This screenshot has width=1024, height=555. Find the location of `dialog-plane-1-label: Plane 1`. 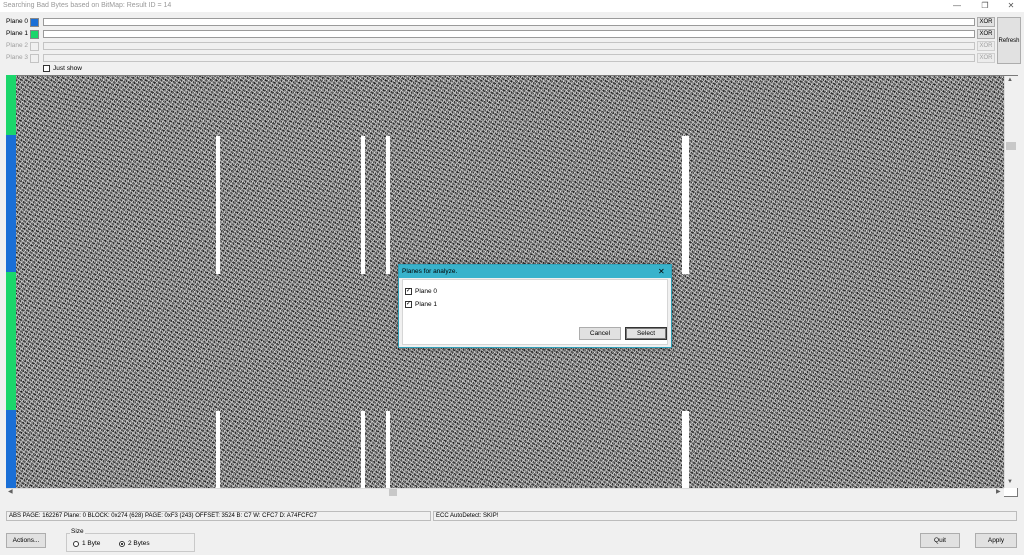

dialog-plane-1-label: Plane 1 is located at coordinates (426, 304).